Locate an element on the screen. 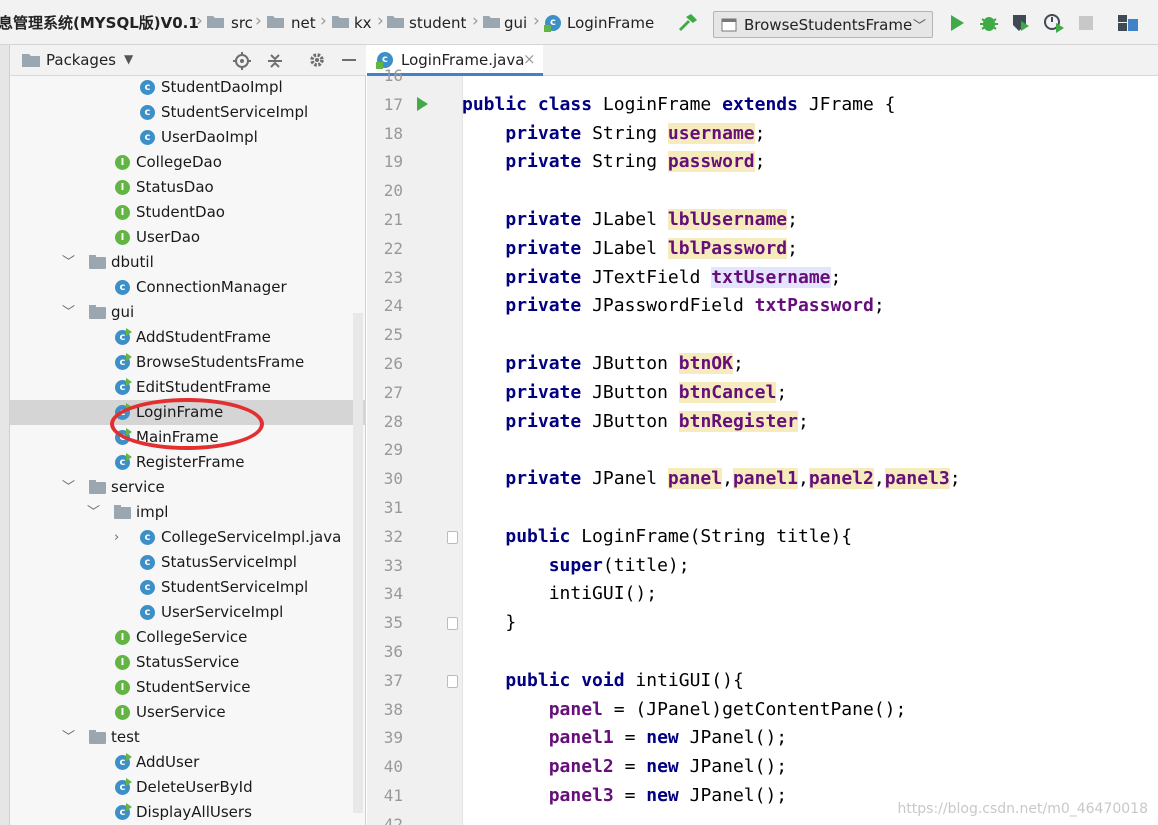 The image size is (1158, 825). code-line: 39 panel1 = new JPanel(); is located at coordinates (762, 738).